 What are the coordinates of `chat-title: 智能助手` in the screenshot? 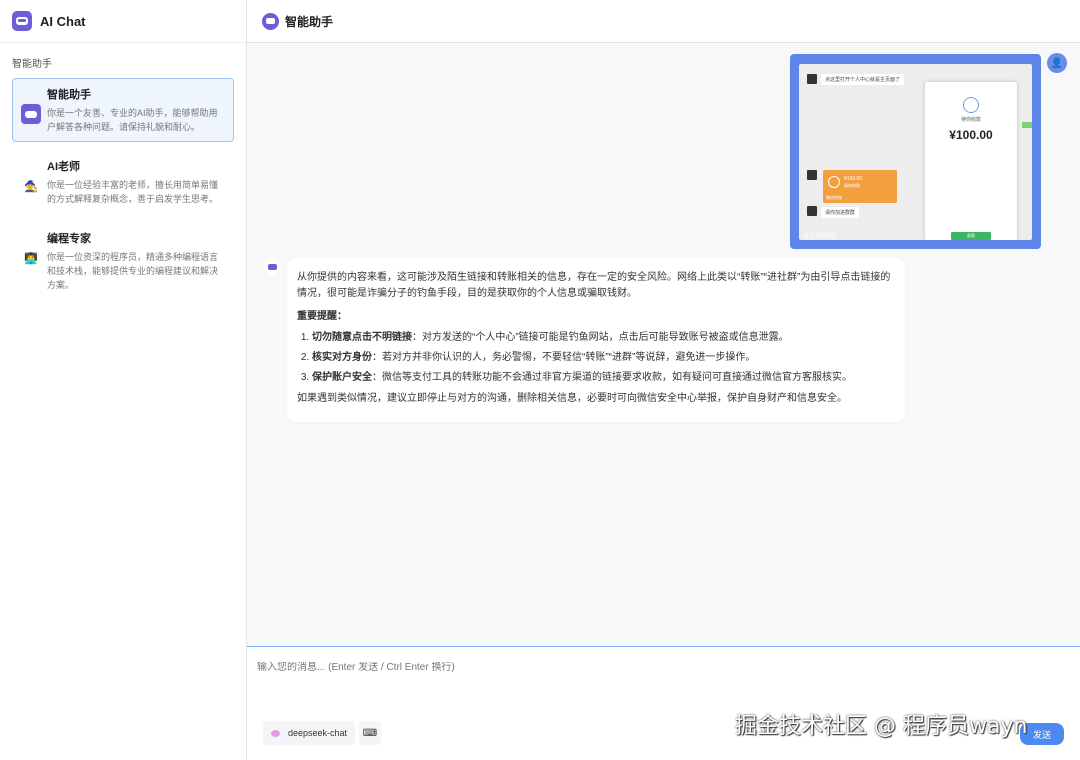 It's located at (309, 21).